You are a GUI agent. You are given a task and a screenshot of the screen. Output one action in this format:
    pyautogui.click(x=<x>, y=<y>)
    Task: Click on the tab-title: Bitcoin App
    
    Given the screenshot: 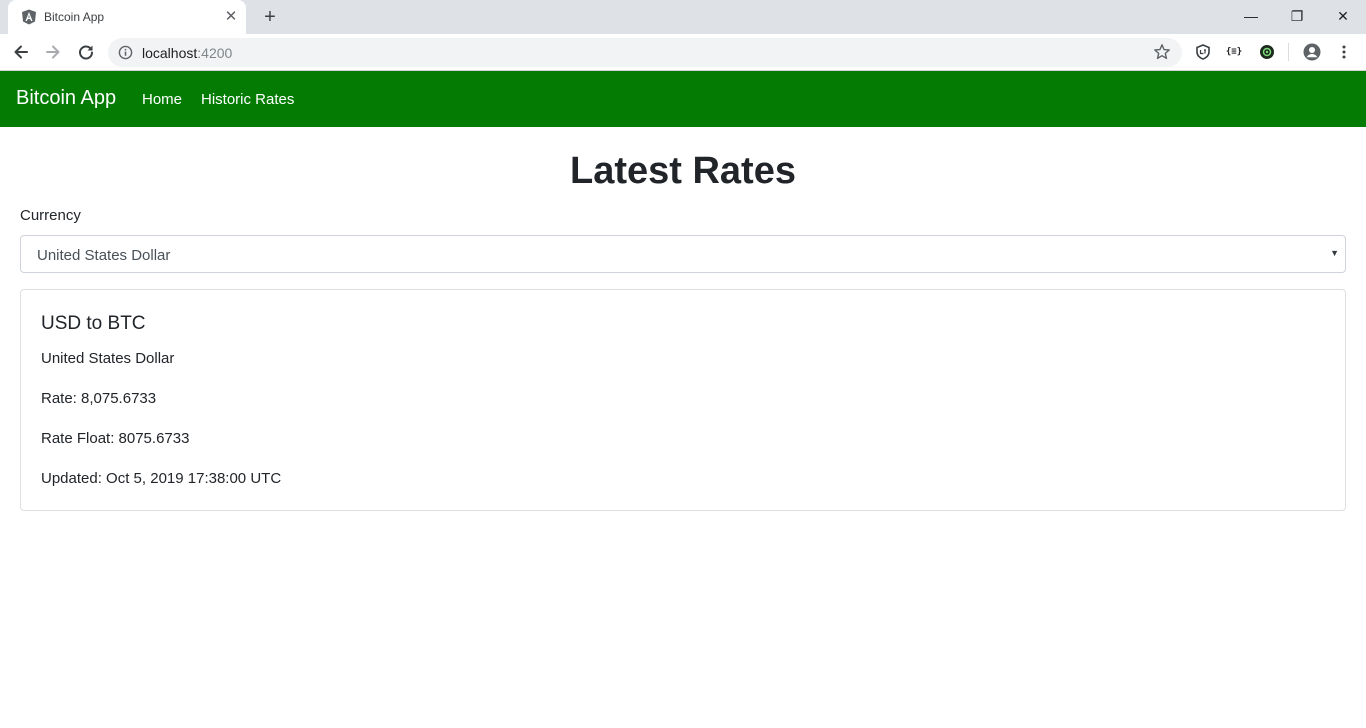 What is the action you would take?
    pyautogui.click(x=74, y=17)
    